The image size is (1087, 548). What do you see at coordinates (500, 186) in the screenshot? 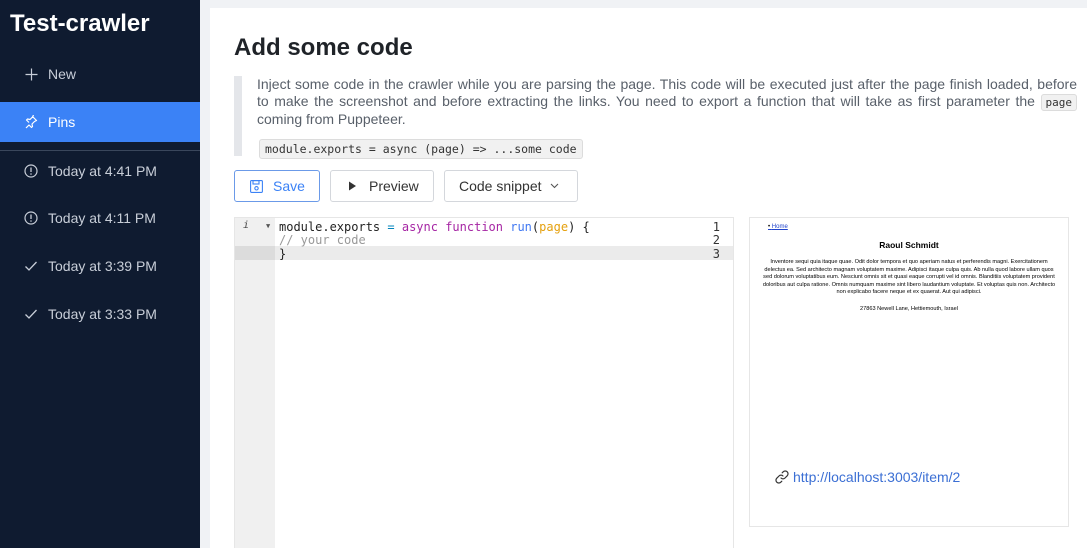
I see `code-snippet-label: Code snippet` at bounding box center [500, 186].